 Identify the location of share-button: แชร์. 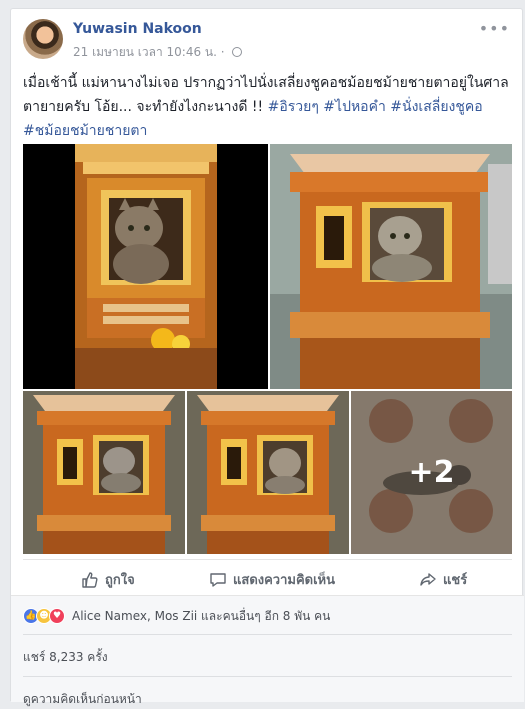
(443, 579).